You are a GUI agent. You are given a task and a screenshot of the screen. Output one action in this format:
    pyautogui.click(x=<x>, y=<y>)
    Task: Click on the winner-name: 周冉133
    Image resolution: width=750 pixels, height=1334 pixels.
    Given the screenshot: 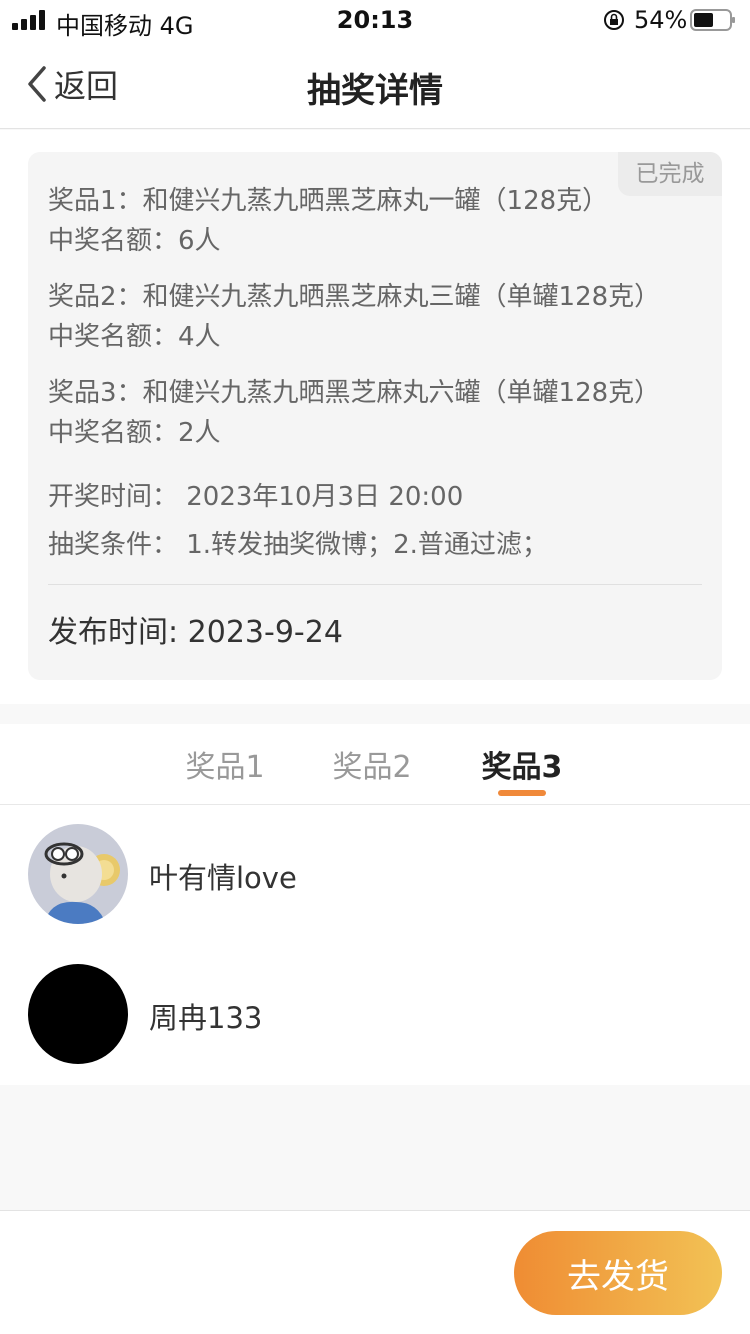 What is the action you would take?
    pyautogui.click(x=206, y=1018)
    